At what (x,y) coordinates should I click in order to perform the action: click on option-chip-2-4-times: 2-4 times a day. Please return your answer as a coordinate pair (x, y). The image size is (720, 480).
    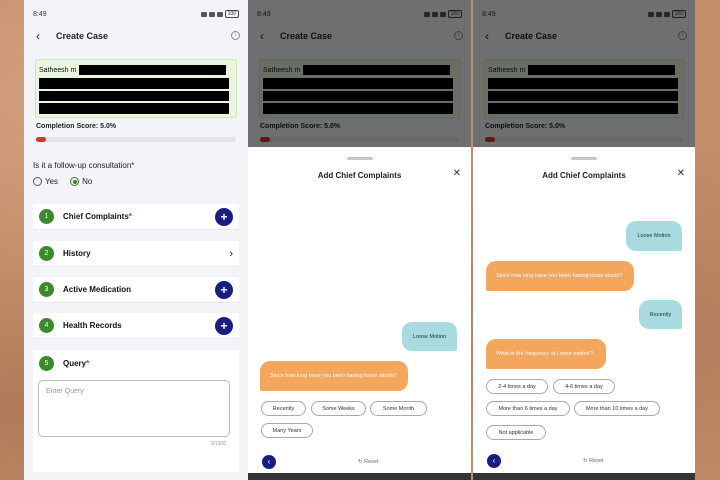
    Looking at the image, I should click on (517, 386).